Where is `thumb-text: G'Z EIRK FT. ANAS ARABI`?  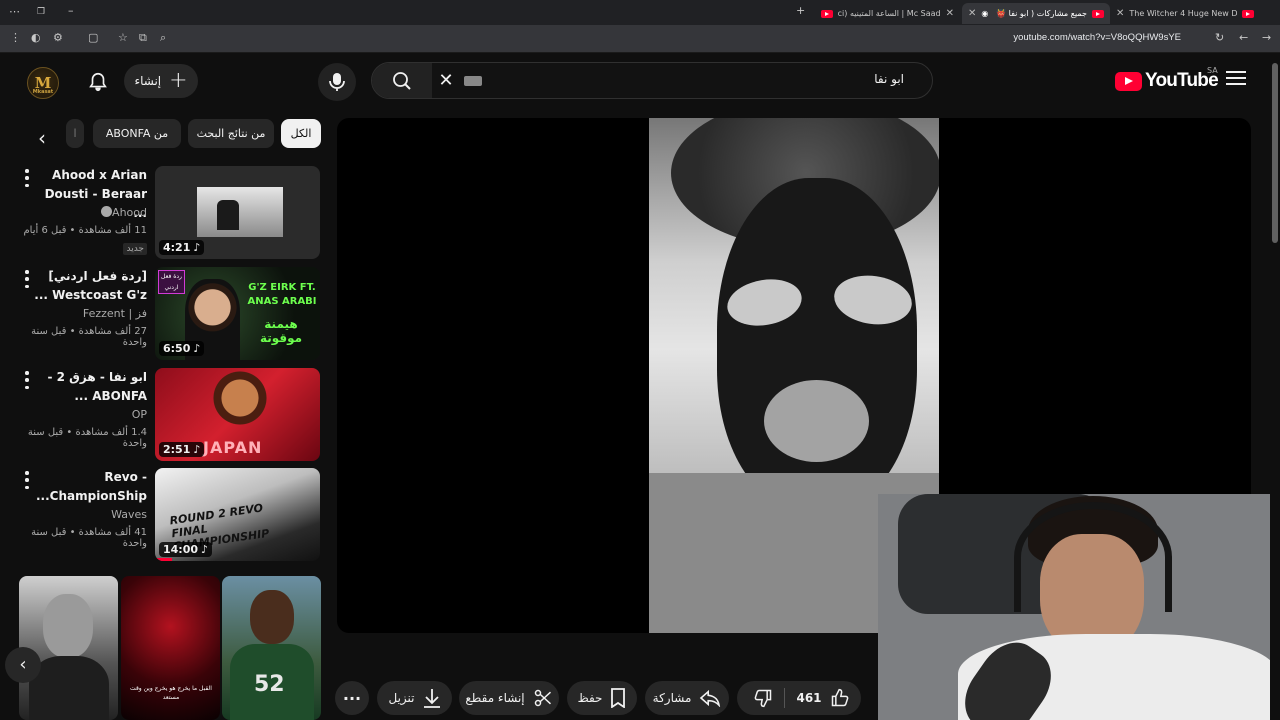 thumb-text: G'Z EIRK FT. ANAS ARABI is located at coordinates (282, 294).